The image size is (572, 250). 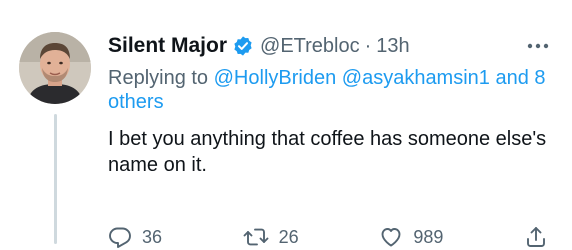 What do you see at coordinates (310, 46) in the screenshot?
I see `author-handle: @ETrebloc` at bounding box center [310, 46].